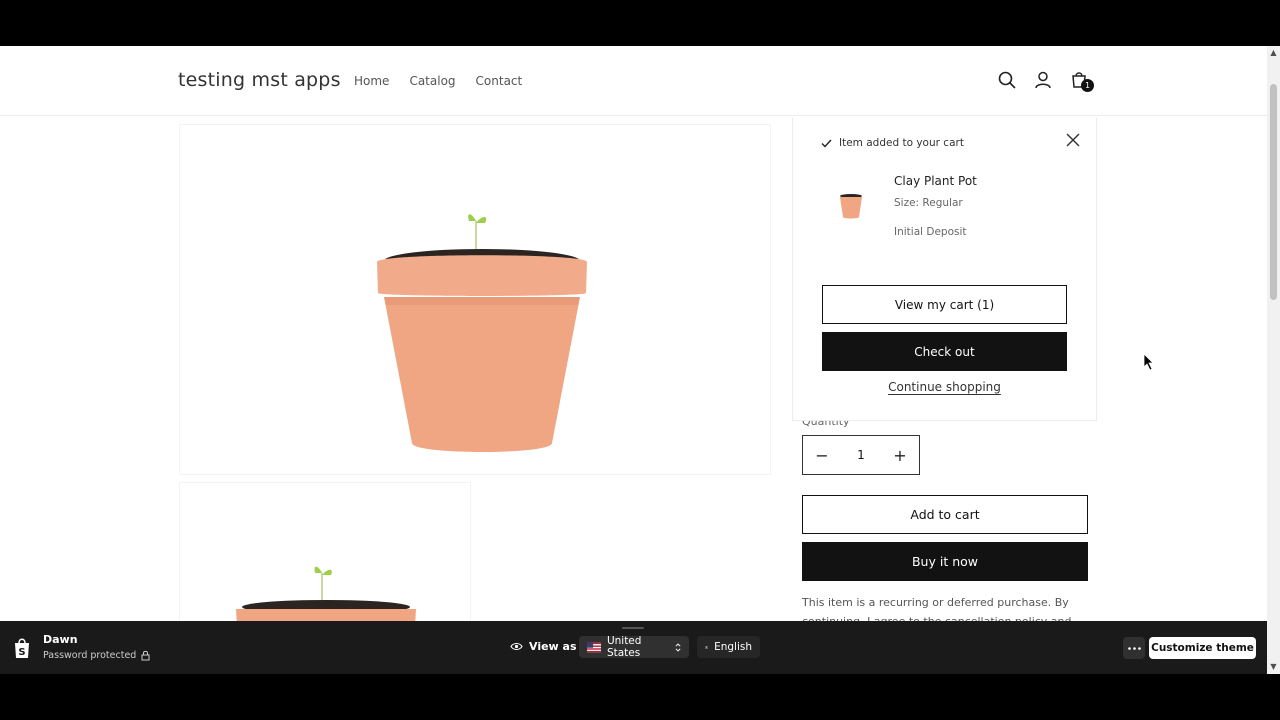 Image resolution: width=1280 pixels, height=720 pixels. Describe the element at coordinates (944, 351) in the screenshot. I see `checkout-button: Check out` at that location.